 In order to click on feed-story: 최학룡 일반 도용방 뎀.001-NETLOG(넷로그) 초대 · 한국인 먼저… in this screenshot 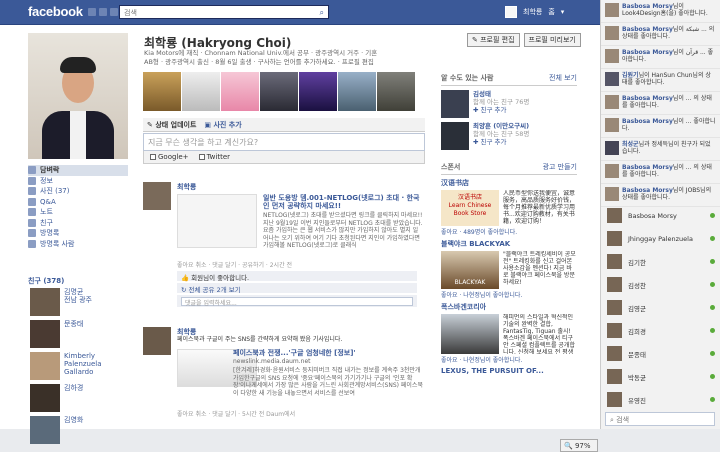, I will do `click(284, 252)`.